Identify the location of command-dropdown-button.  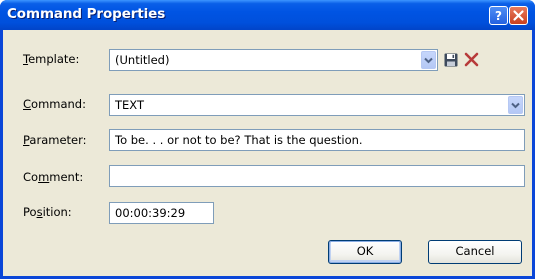
(515, 105).